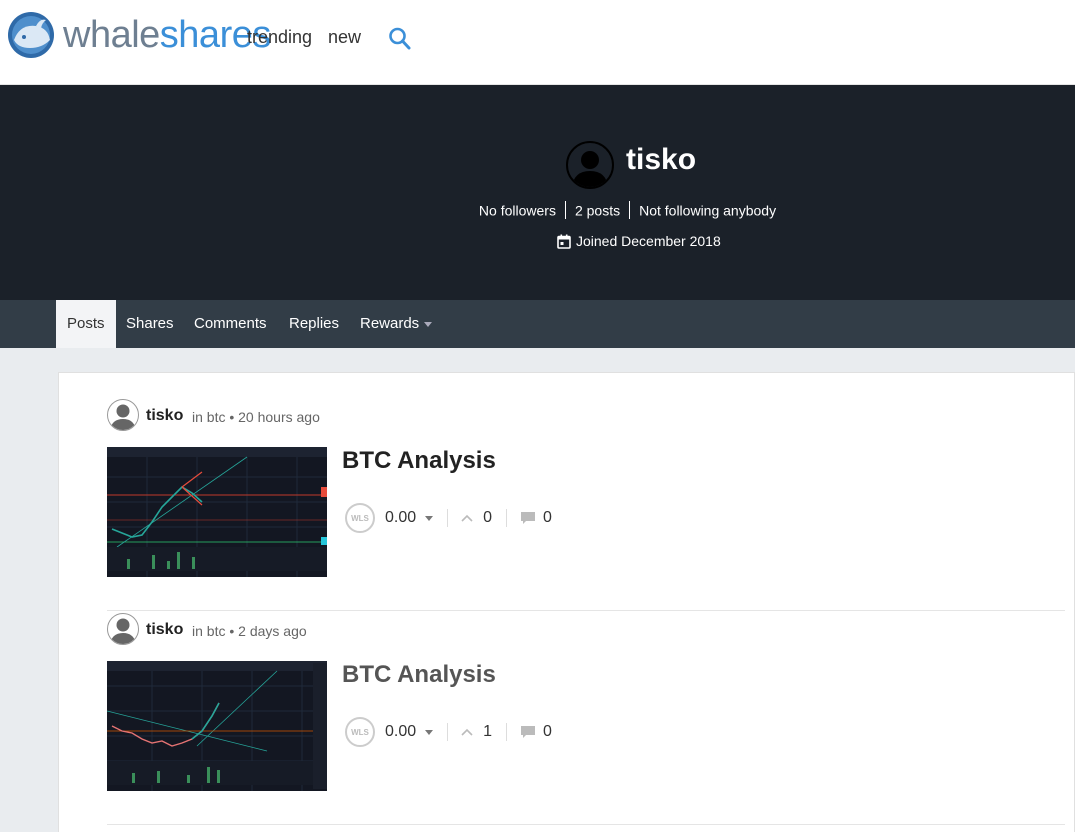 This screenshot has width=1075, height=832. Describe the element at coordinates (111, 35) in the screenshot. I see `brand-part-whale: whale` at that location.